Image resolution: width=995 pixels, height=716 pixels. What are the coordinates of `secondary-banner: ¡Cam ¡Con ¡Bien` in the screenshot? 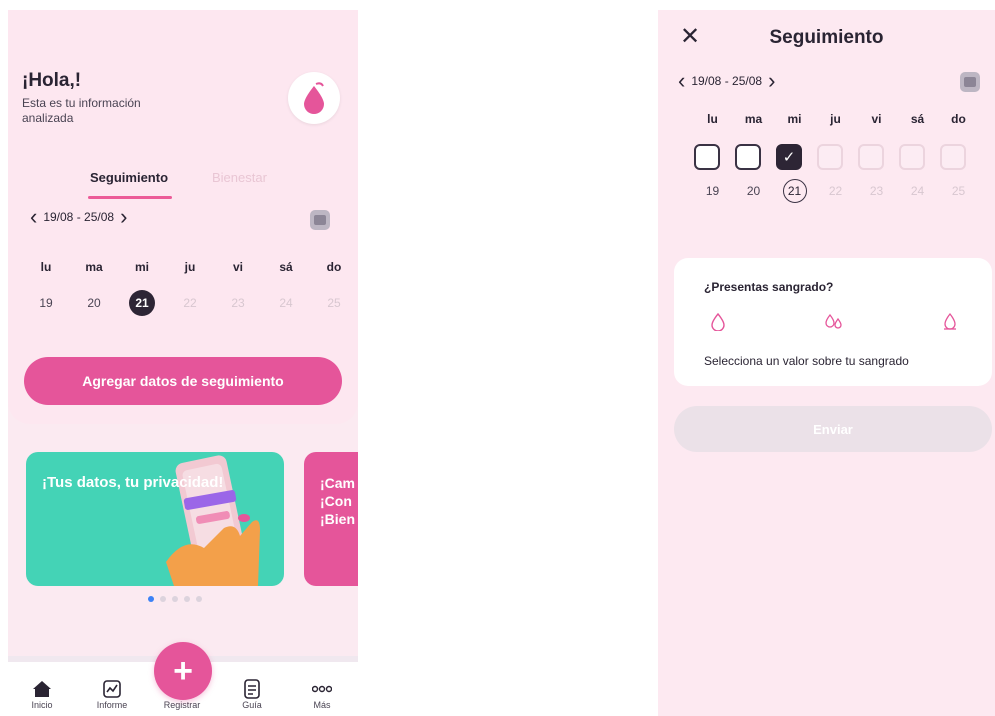 It's located at (331, 519).